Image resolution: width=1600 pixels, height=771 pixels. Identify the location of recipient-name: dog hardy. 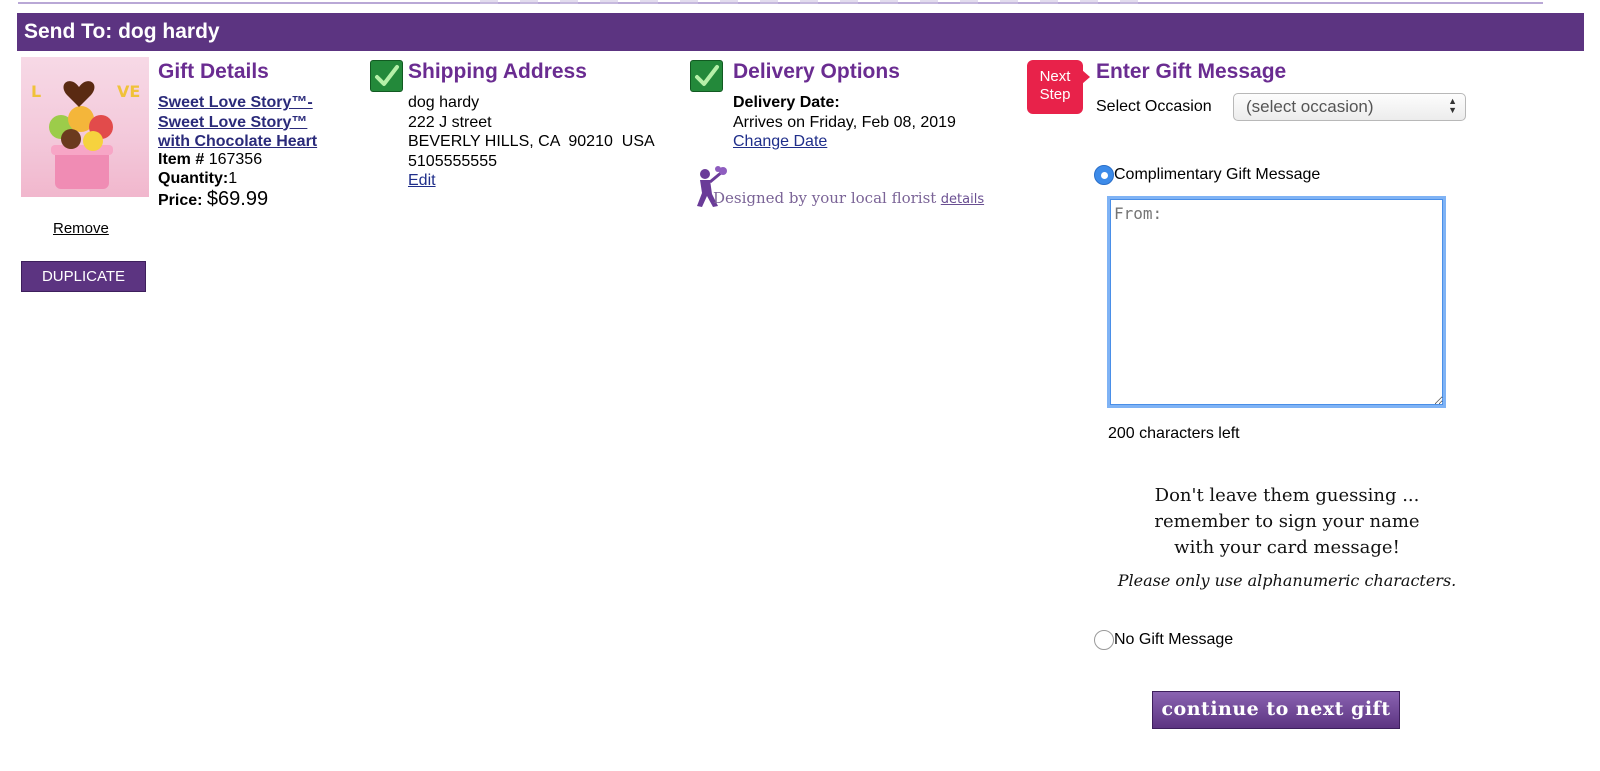
(444, 102).